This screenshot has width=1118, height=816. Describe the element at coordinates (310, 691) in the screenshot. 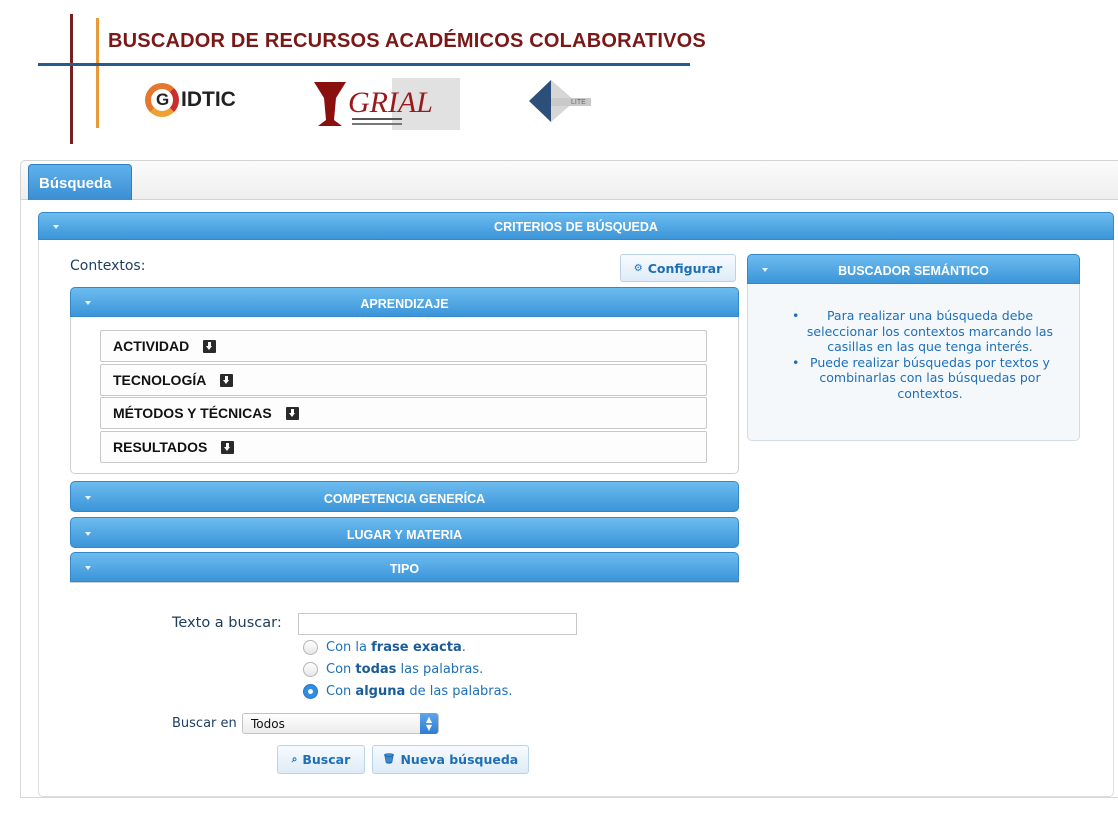

I see `radio-selected-icon` at that location.